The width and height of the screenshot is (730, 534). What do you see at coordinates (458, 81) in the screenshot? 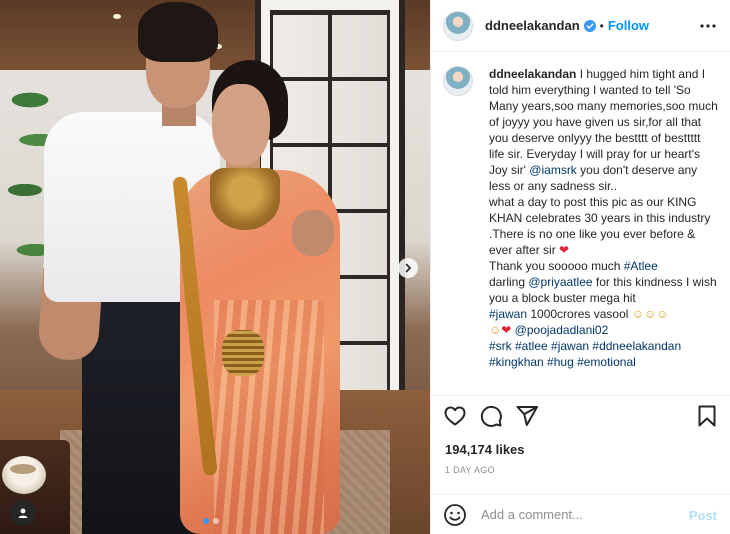
I see `caption-avatar` at bounding box center [458, 81].